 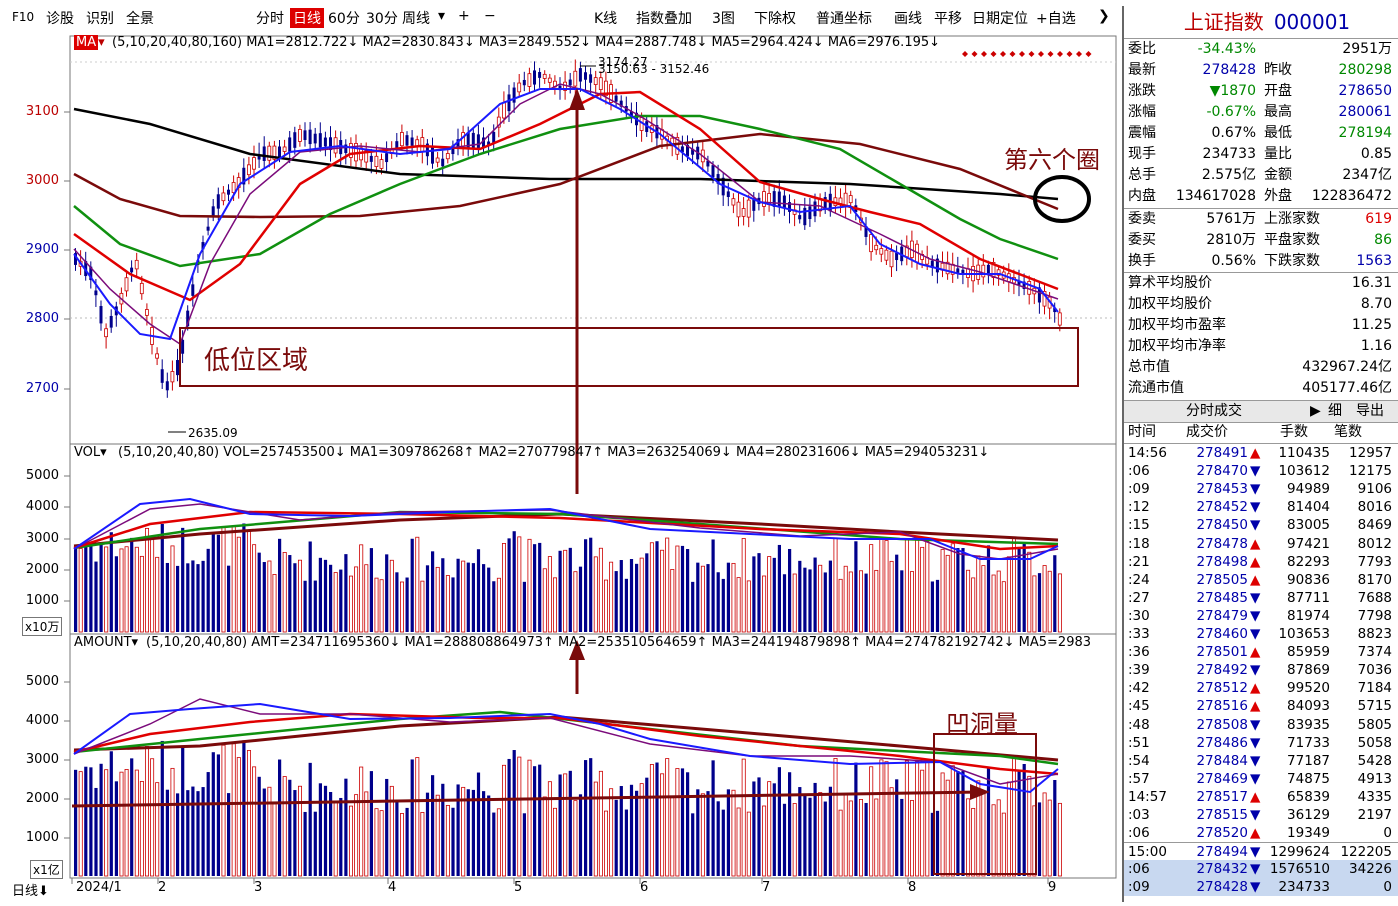 What do you see at coordinates (60, 18) in the screenshot?
I see `diagnose-button: 诊股` at bounding box center [60, 18].